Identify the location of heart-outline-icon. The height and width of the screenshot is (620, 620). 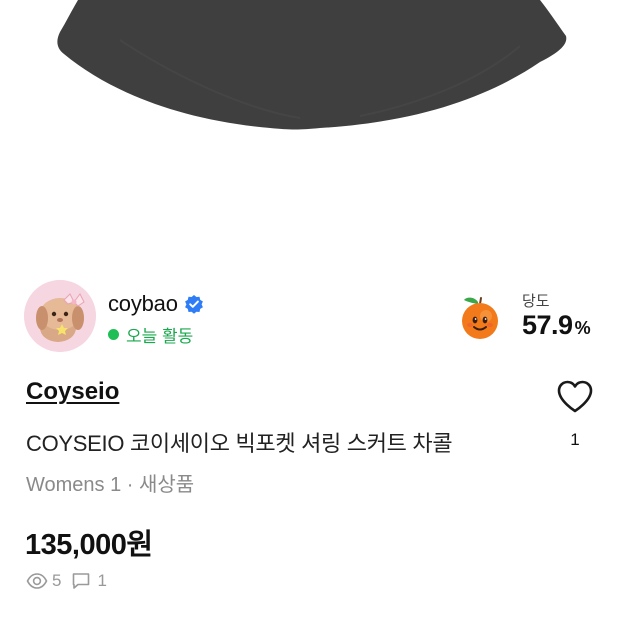
(575, 396).